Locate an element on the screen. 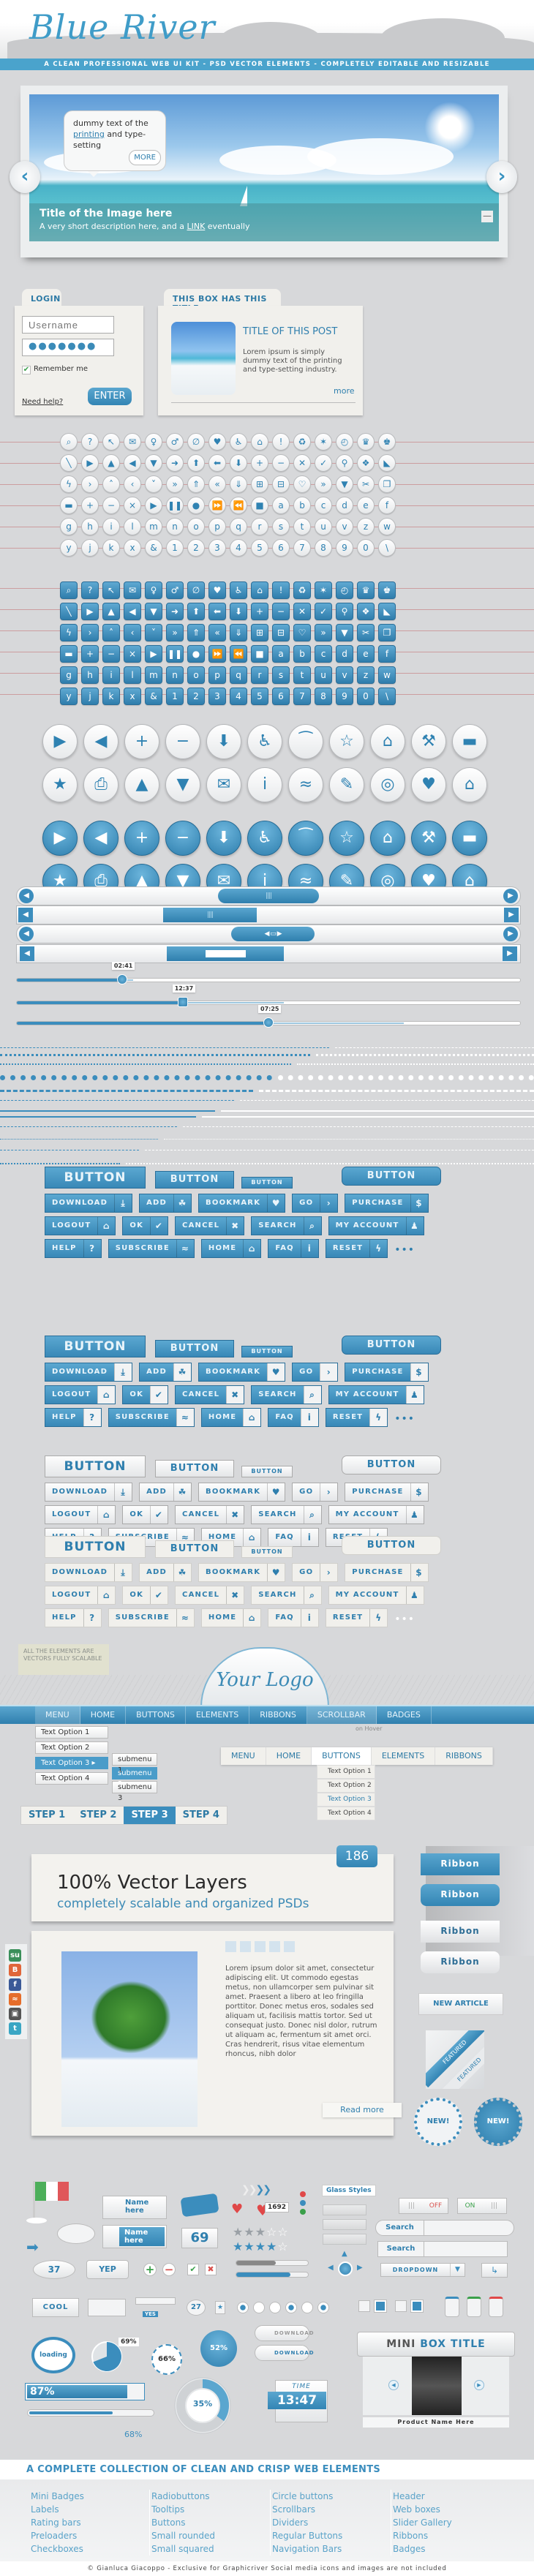 The width and height of the screenshot is (534, 2576). icon-button: ❖ is located at coordinates (366, 463).